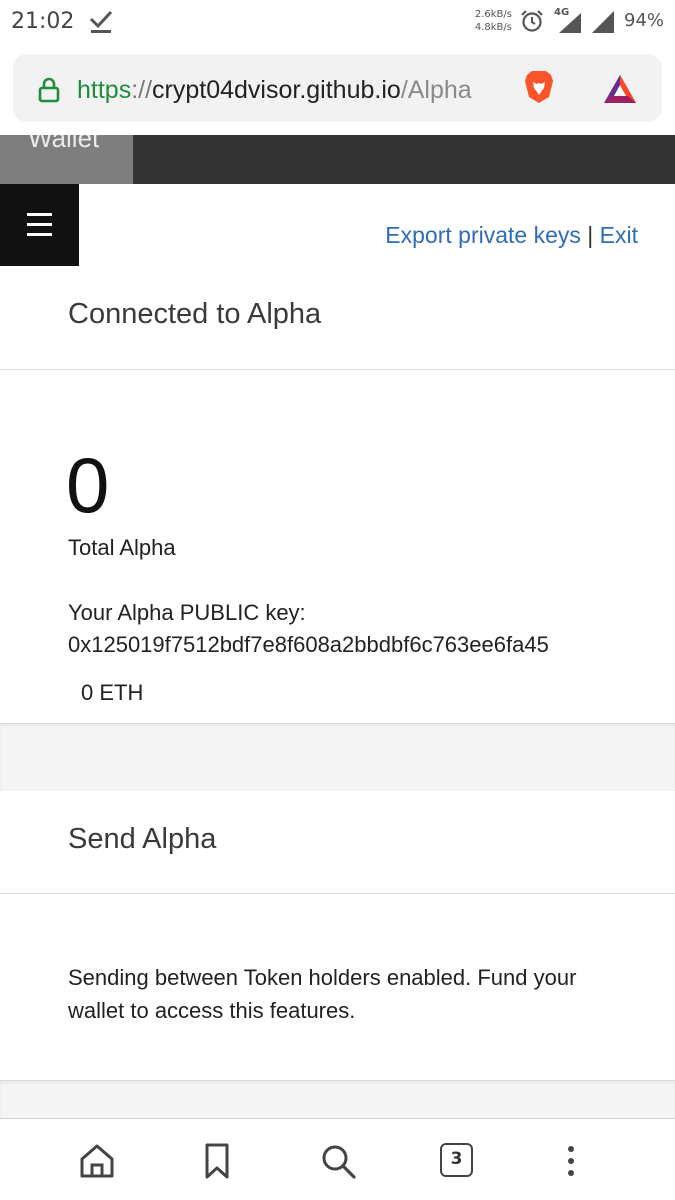  What do you see at coordinates (195, 314) in the screenshot?
I see `connected-title: Connected to Alpha` at bounding box center [195, 314].